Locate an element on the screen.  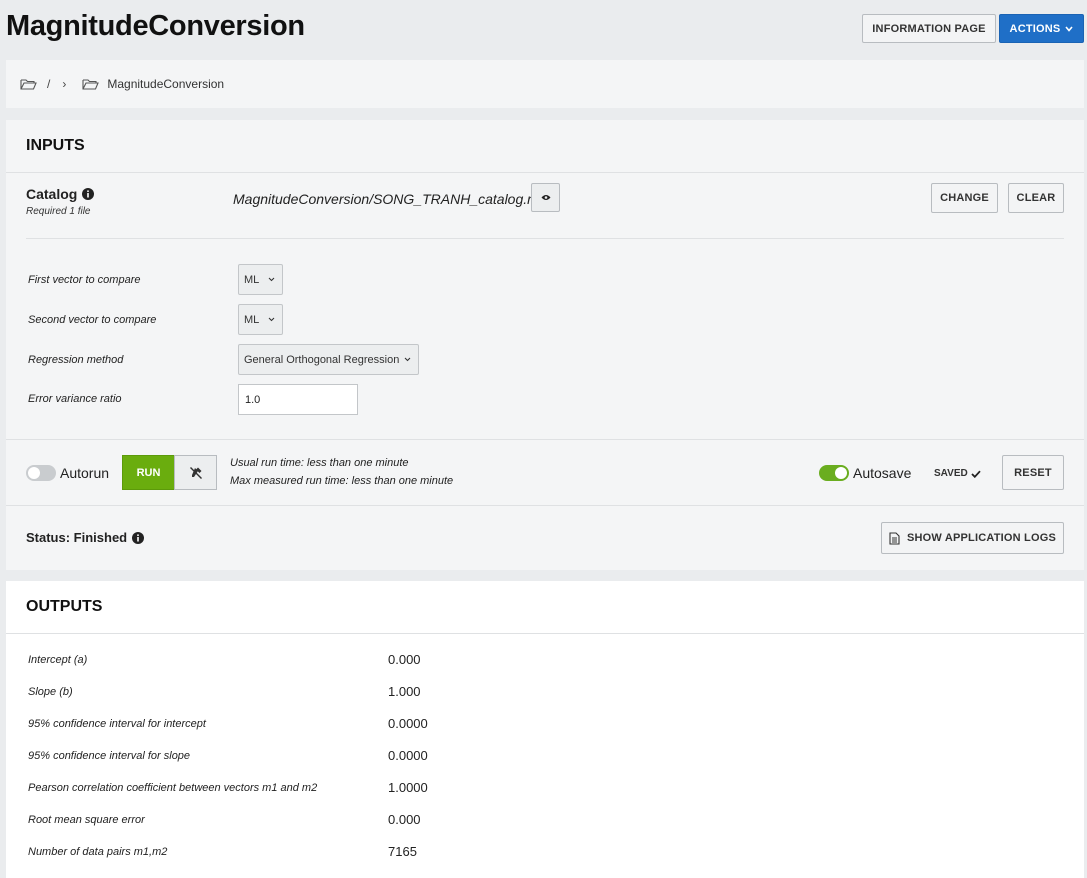
show-application-logs-button: SHOW APPLICATION LOGS is located at coordinates (972, 538).